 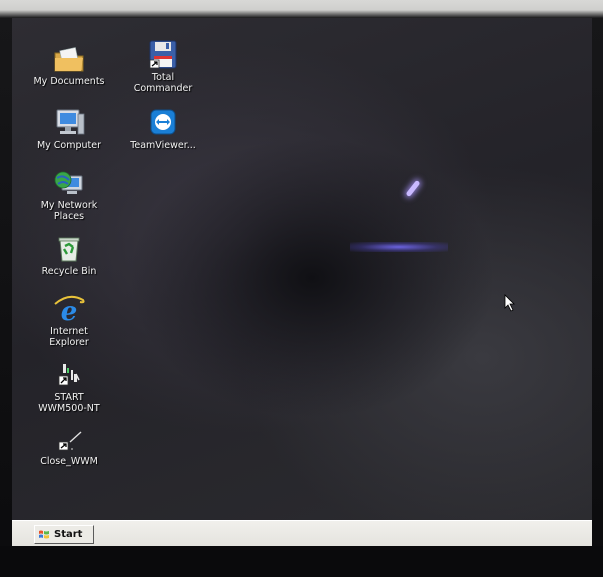 What do you see at coordinates (69, 211) in the screenshot?
I see `icon-label: My Network Places` at bounding box center [69, 211].